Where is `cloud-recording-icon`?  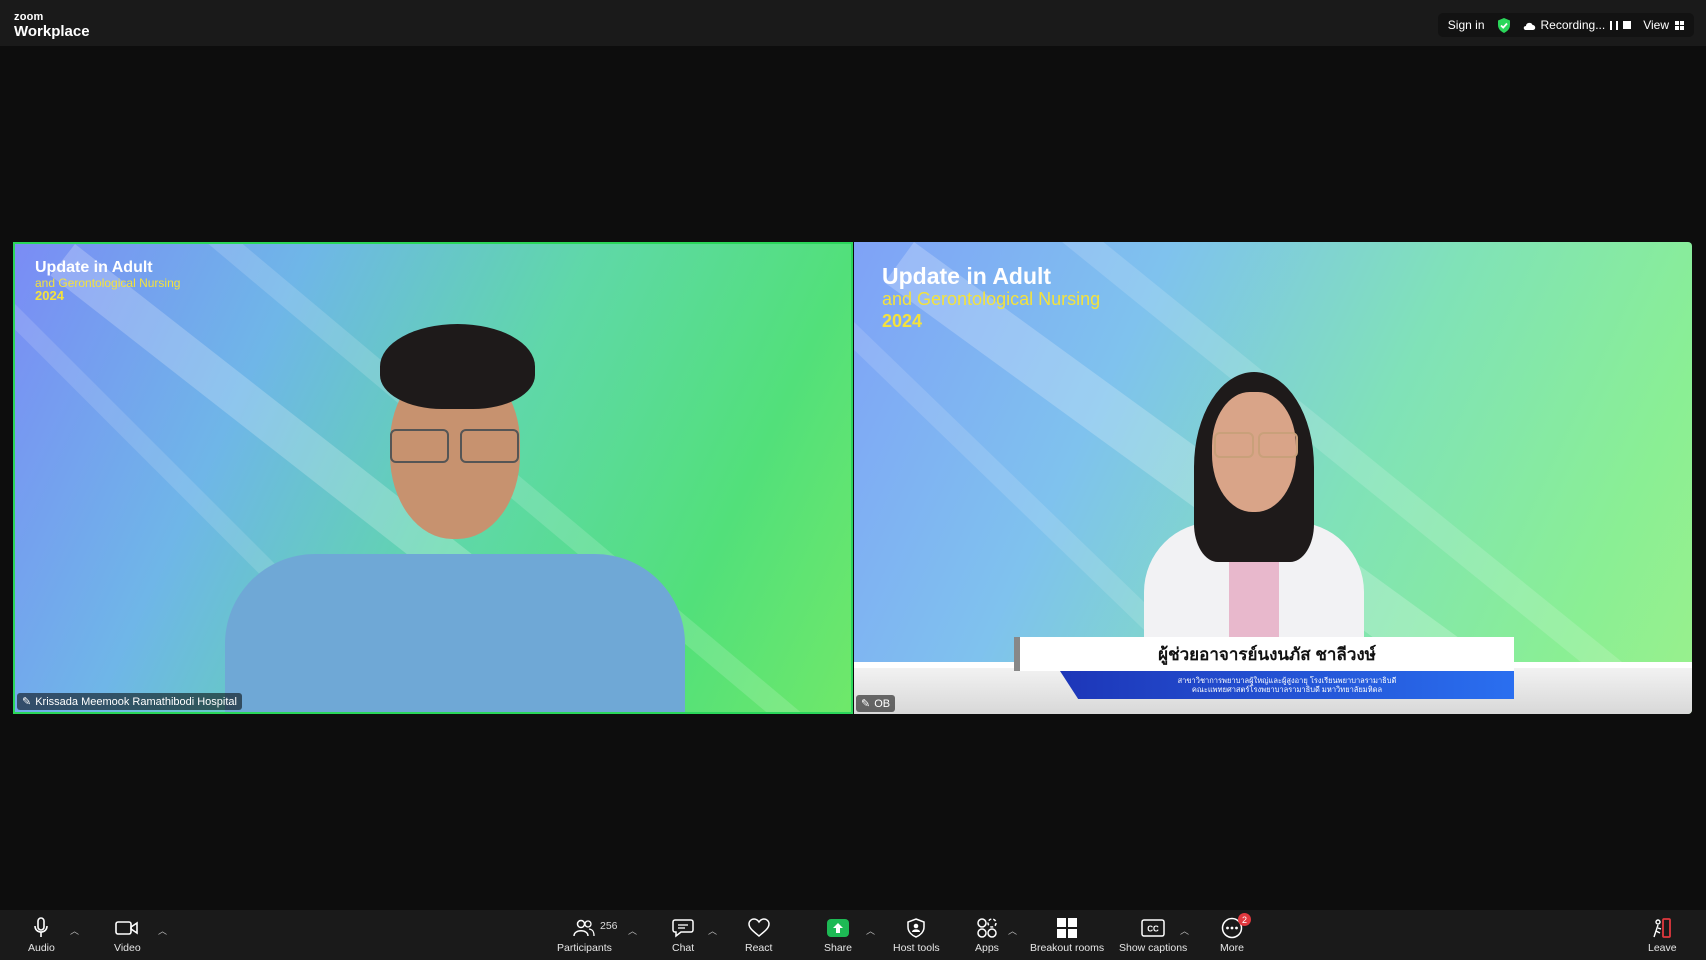
cloud-recording-icon is located at coordinates (1529, 25).